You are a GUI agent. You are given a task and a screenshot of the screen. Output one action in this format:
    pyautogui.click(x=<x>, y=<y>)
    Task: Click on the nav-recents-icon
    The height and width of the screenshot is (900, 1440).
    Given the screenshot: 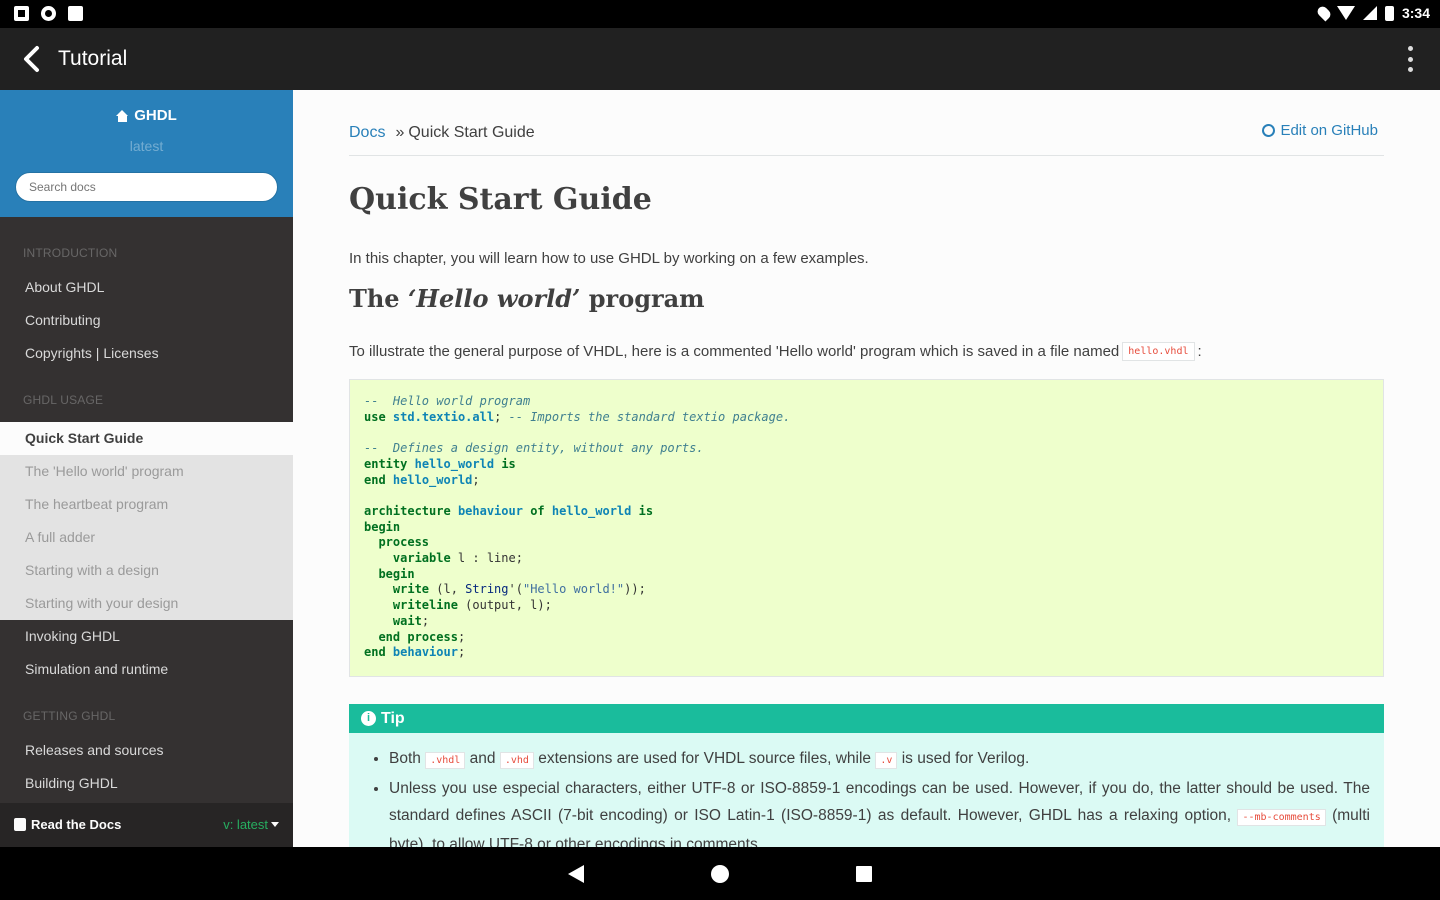 What is the action you would take?
    pyautogui.click(x=864, y=874)
    